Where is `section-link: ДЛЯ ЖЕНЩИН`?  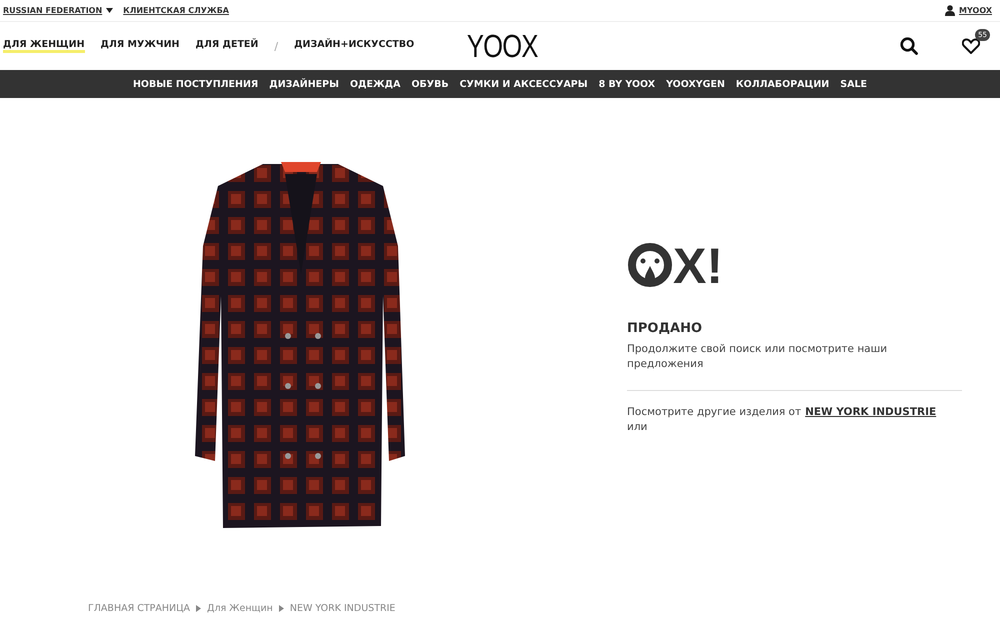
section-link: ДЛЯ ЖЕНЩИН is located at coordinates (44, 46).